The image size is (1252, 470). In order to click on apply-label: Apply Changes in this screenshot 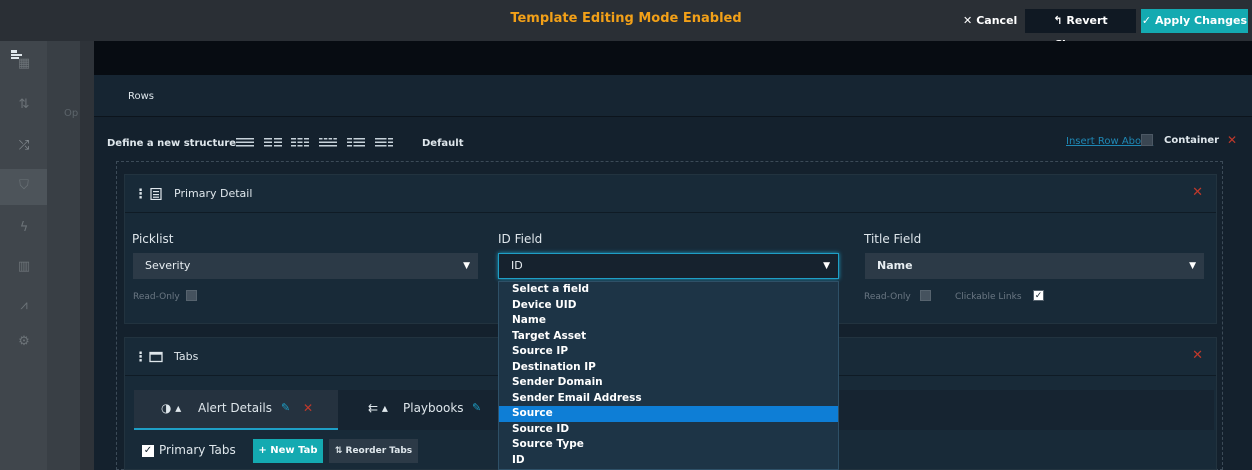, I will do `click(1201, 20)`.